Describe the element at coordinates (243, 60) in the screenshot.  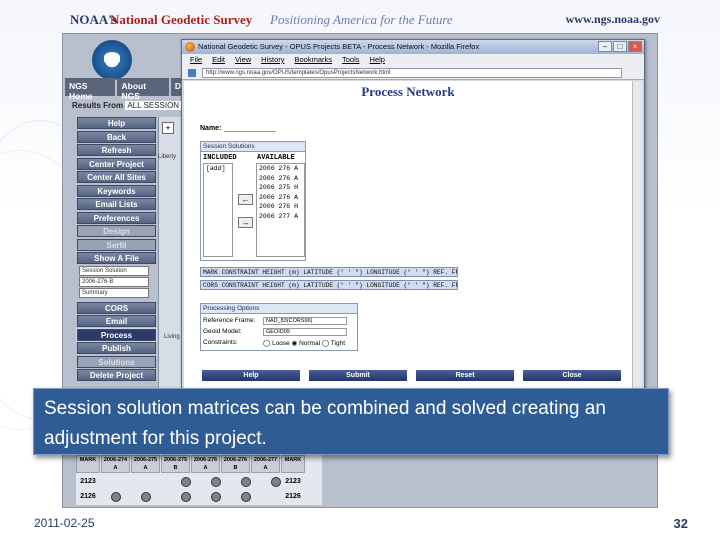
I see `menu-view: View` at that location.